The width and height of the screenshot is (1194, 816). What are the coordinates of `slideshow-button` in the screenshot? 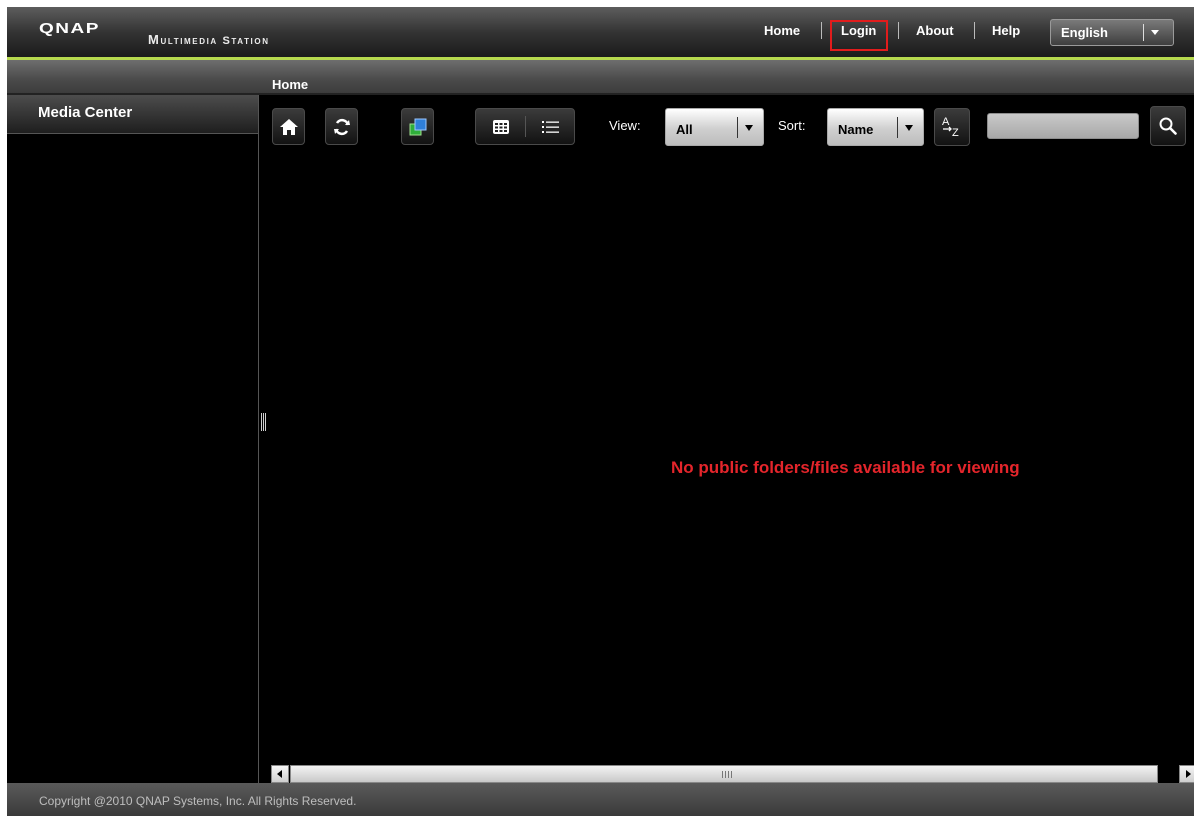 It's located at (417, 126).